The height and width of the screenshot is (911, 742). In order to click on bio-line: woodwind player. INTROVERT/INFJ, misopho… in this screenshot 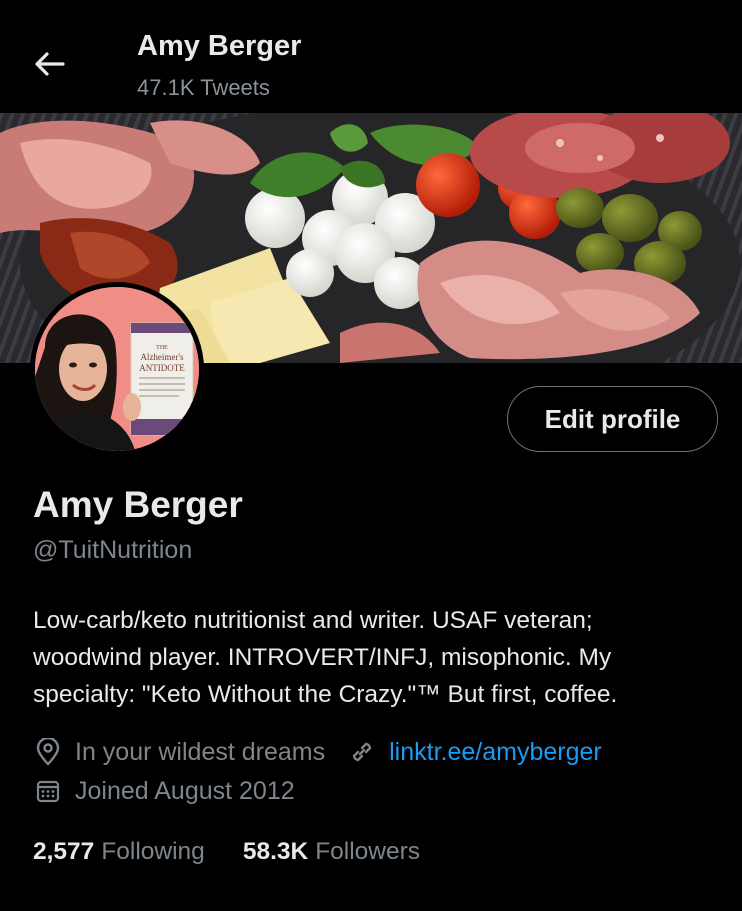, I will do `click(322, 657)`.